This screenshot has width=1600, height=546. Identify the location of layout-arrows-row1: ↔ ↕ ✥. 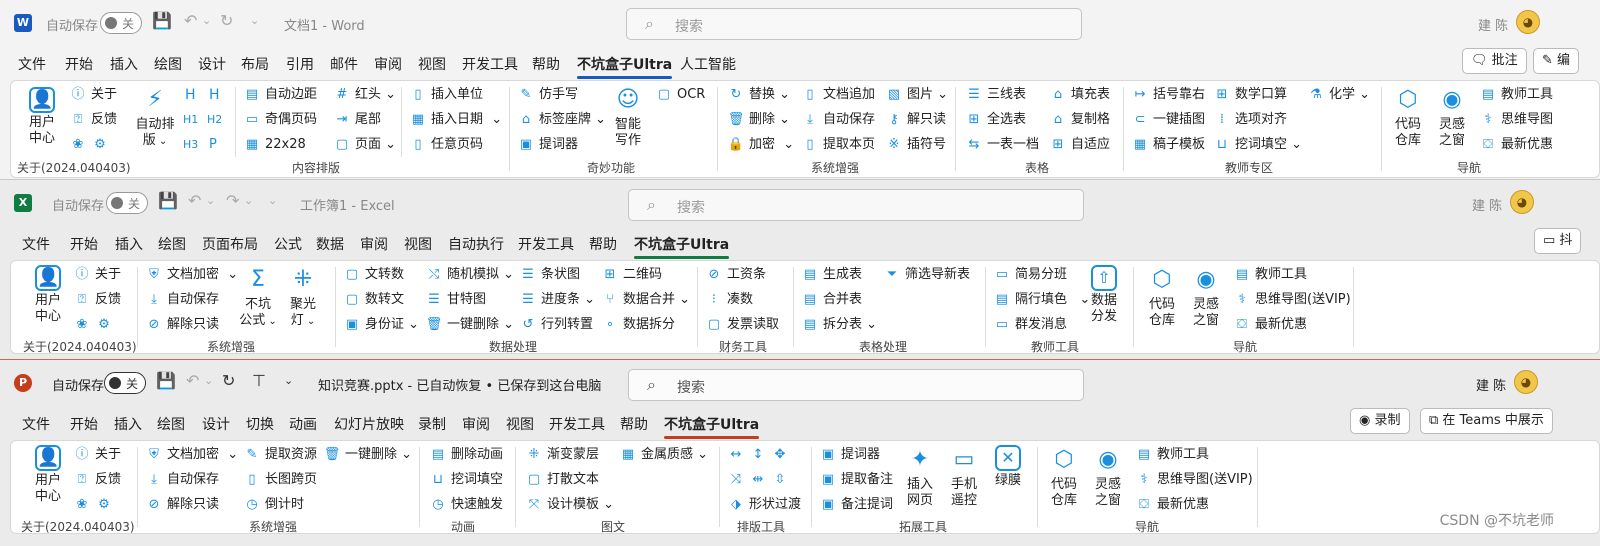
(760, 455).